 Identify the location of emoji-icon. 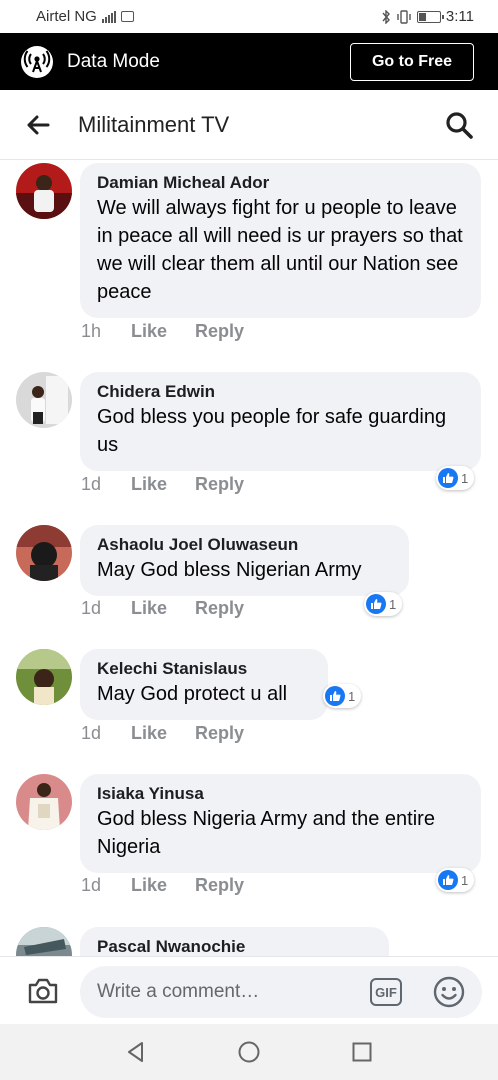
(449, 992).